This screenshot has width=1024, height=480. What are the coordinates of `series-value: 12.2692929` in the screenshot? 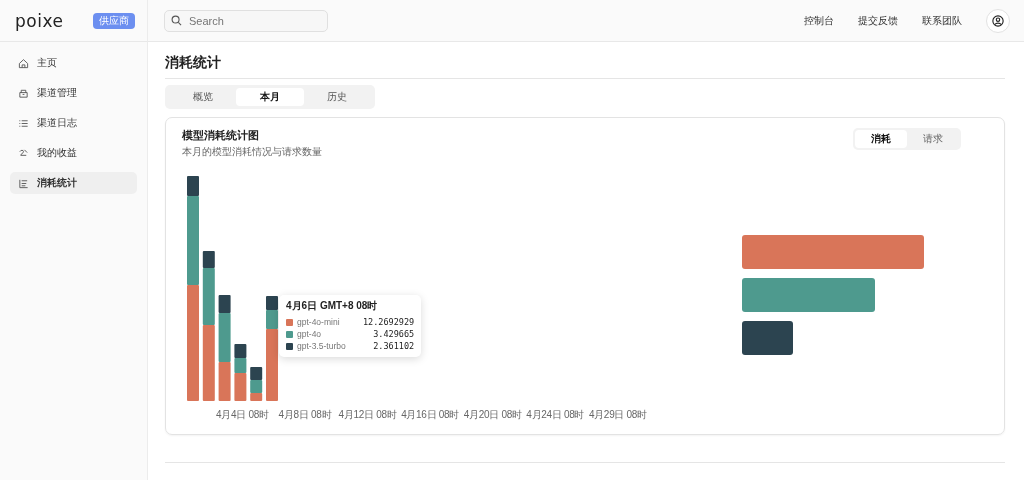 It's located at (389, 322).